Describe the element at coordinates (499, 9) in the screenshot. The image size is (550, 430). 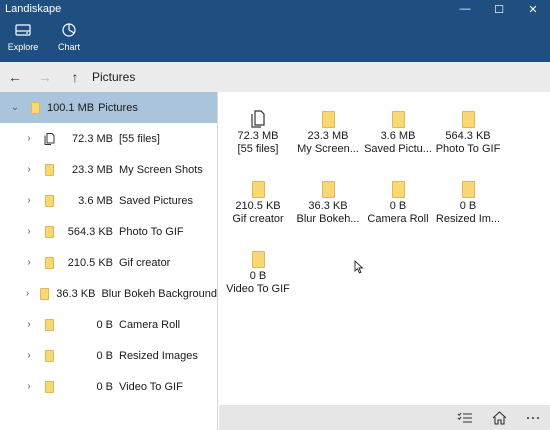
I see `maximize-button: ☐` at that location.